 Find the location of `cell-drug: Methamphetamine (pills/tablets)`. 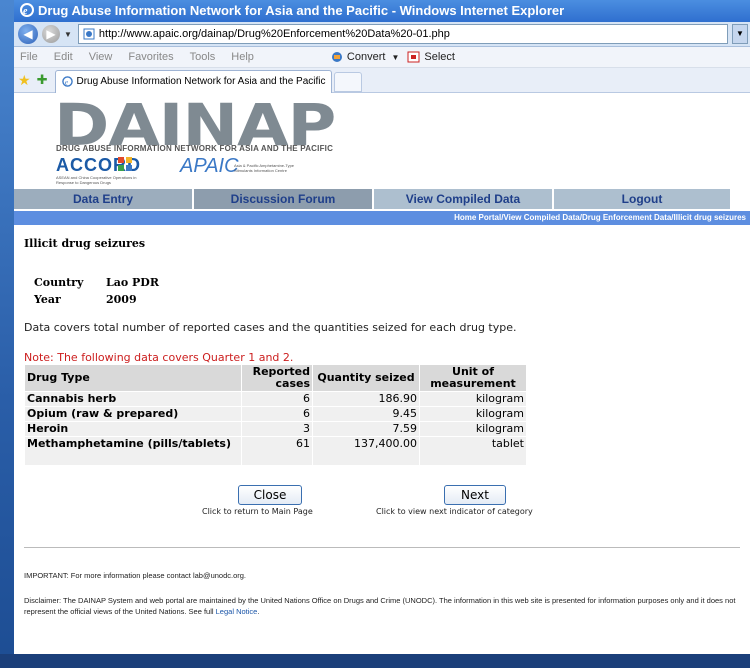

cell-drug: Methamphetamine (pills/tablets) is located at coordinates (133, 451).